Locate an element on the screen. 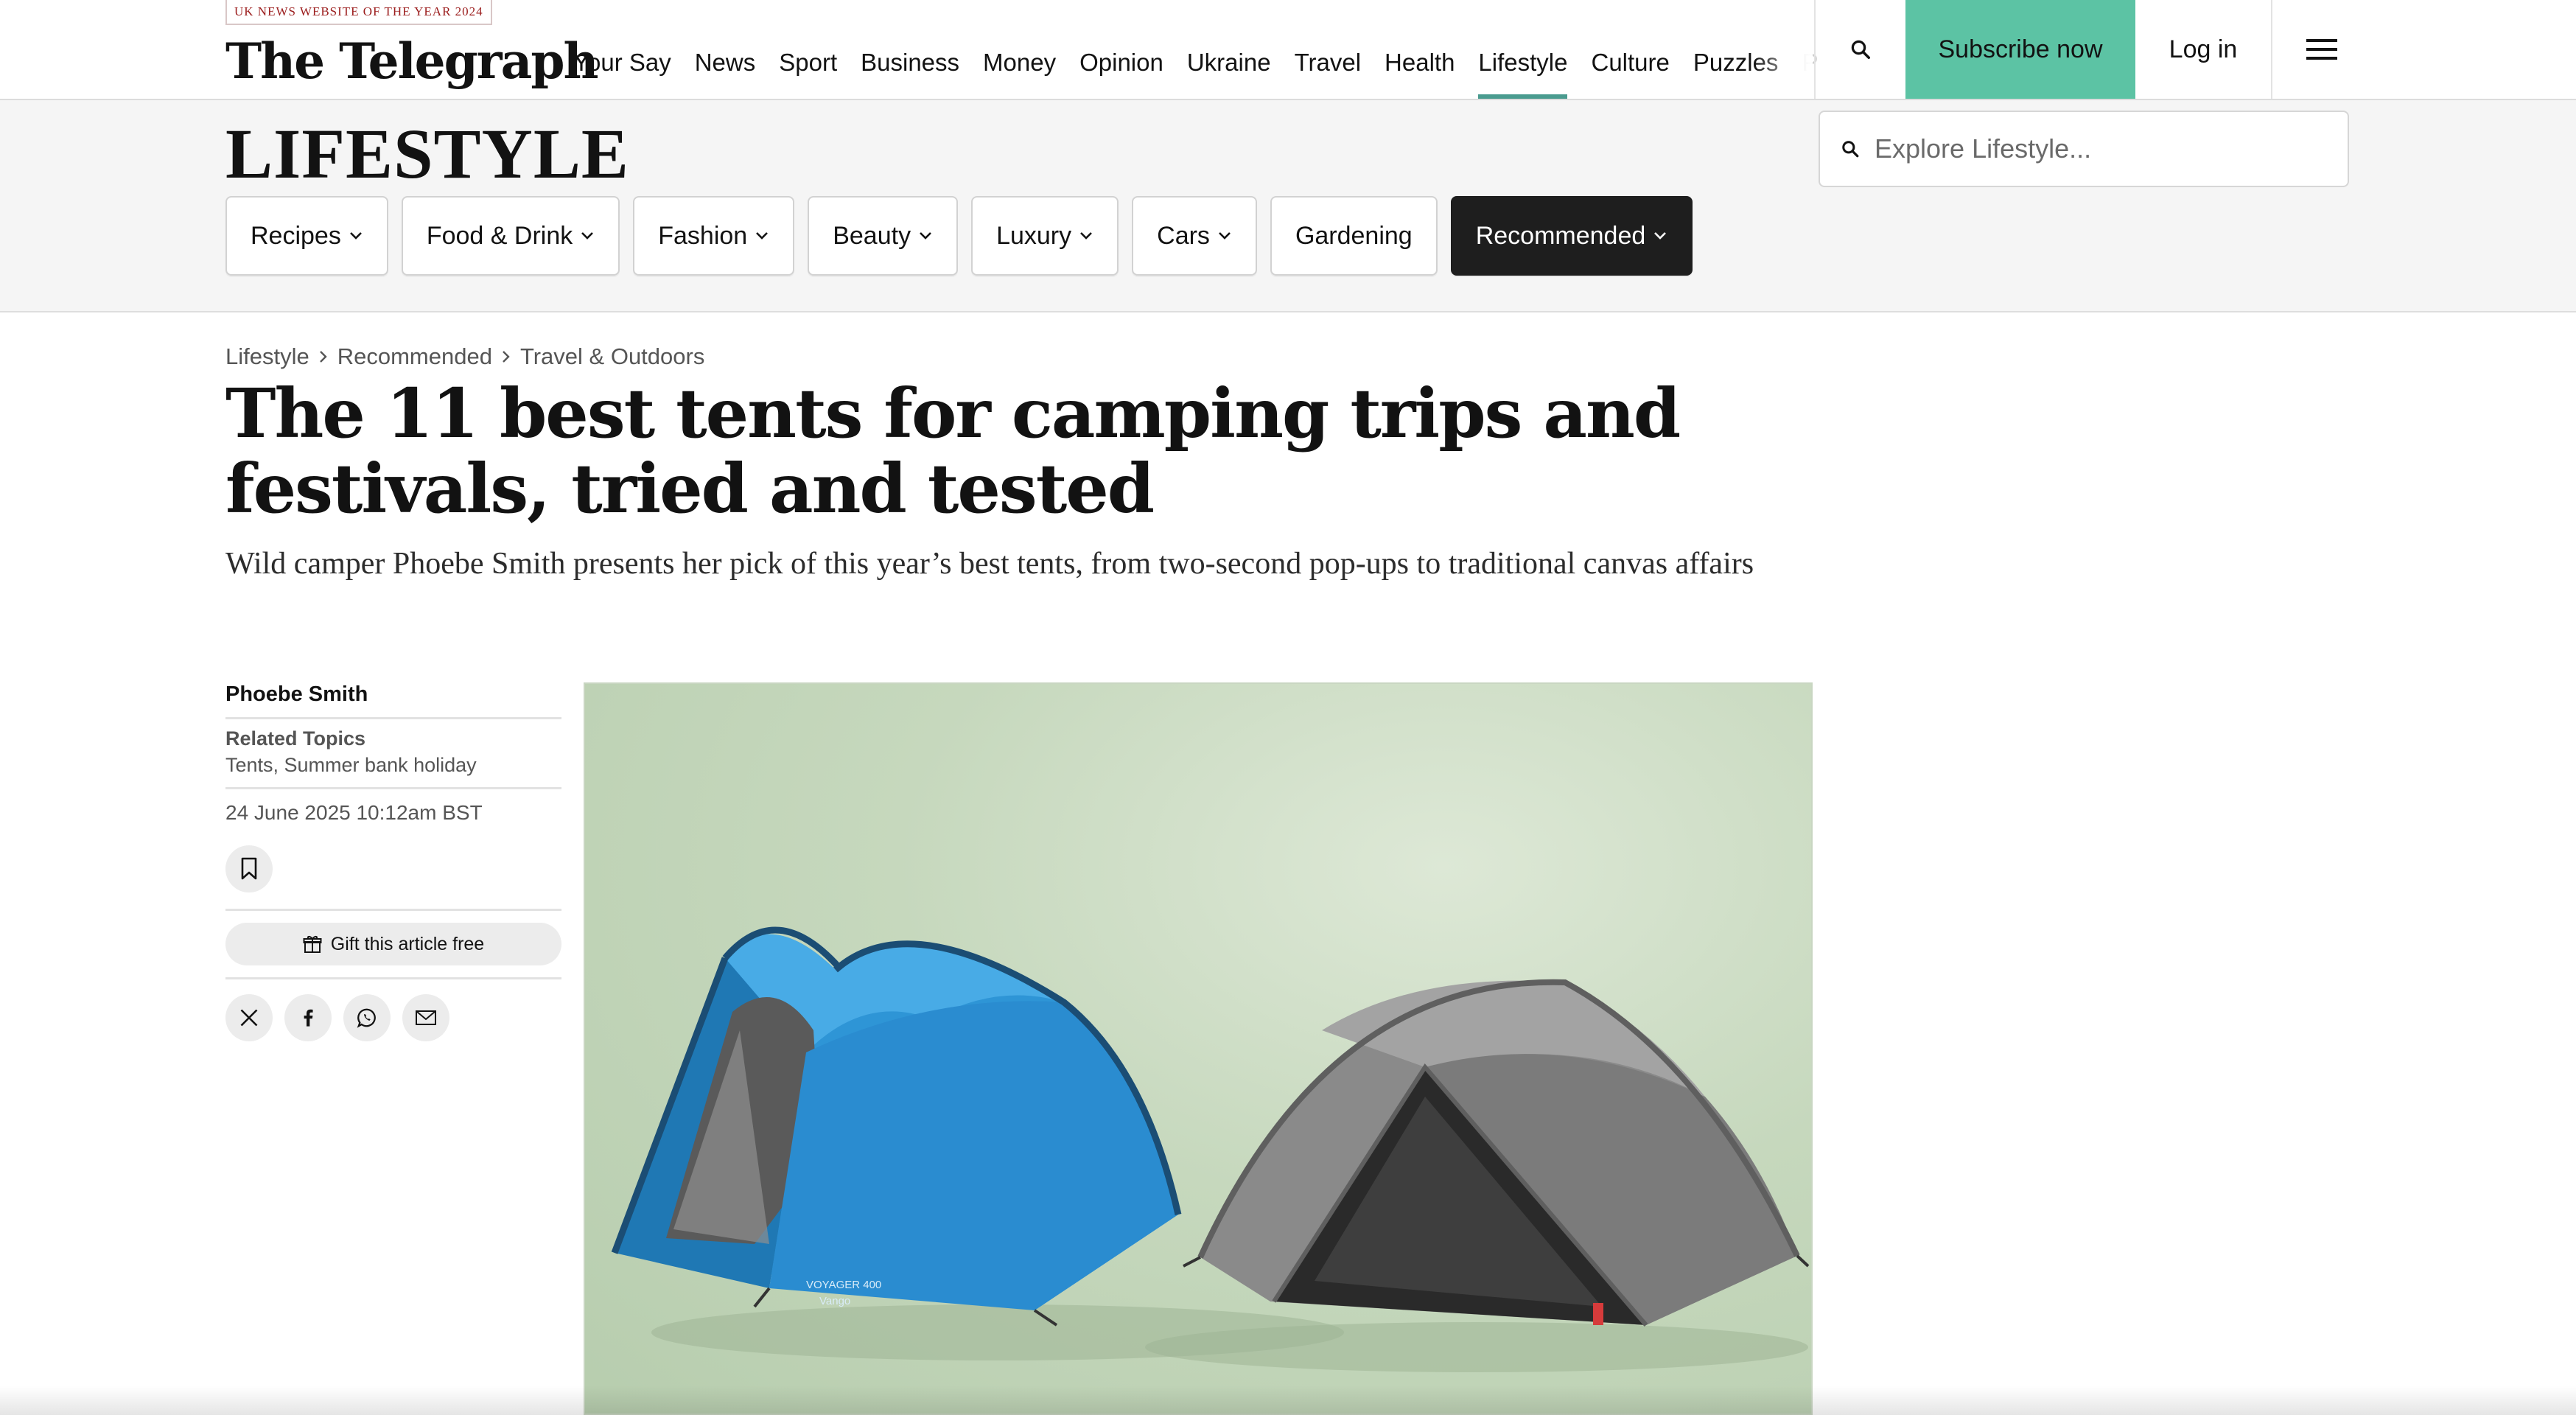  share-facebook-button is located at coordinates (308, 1017).